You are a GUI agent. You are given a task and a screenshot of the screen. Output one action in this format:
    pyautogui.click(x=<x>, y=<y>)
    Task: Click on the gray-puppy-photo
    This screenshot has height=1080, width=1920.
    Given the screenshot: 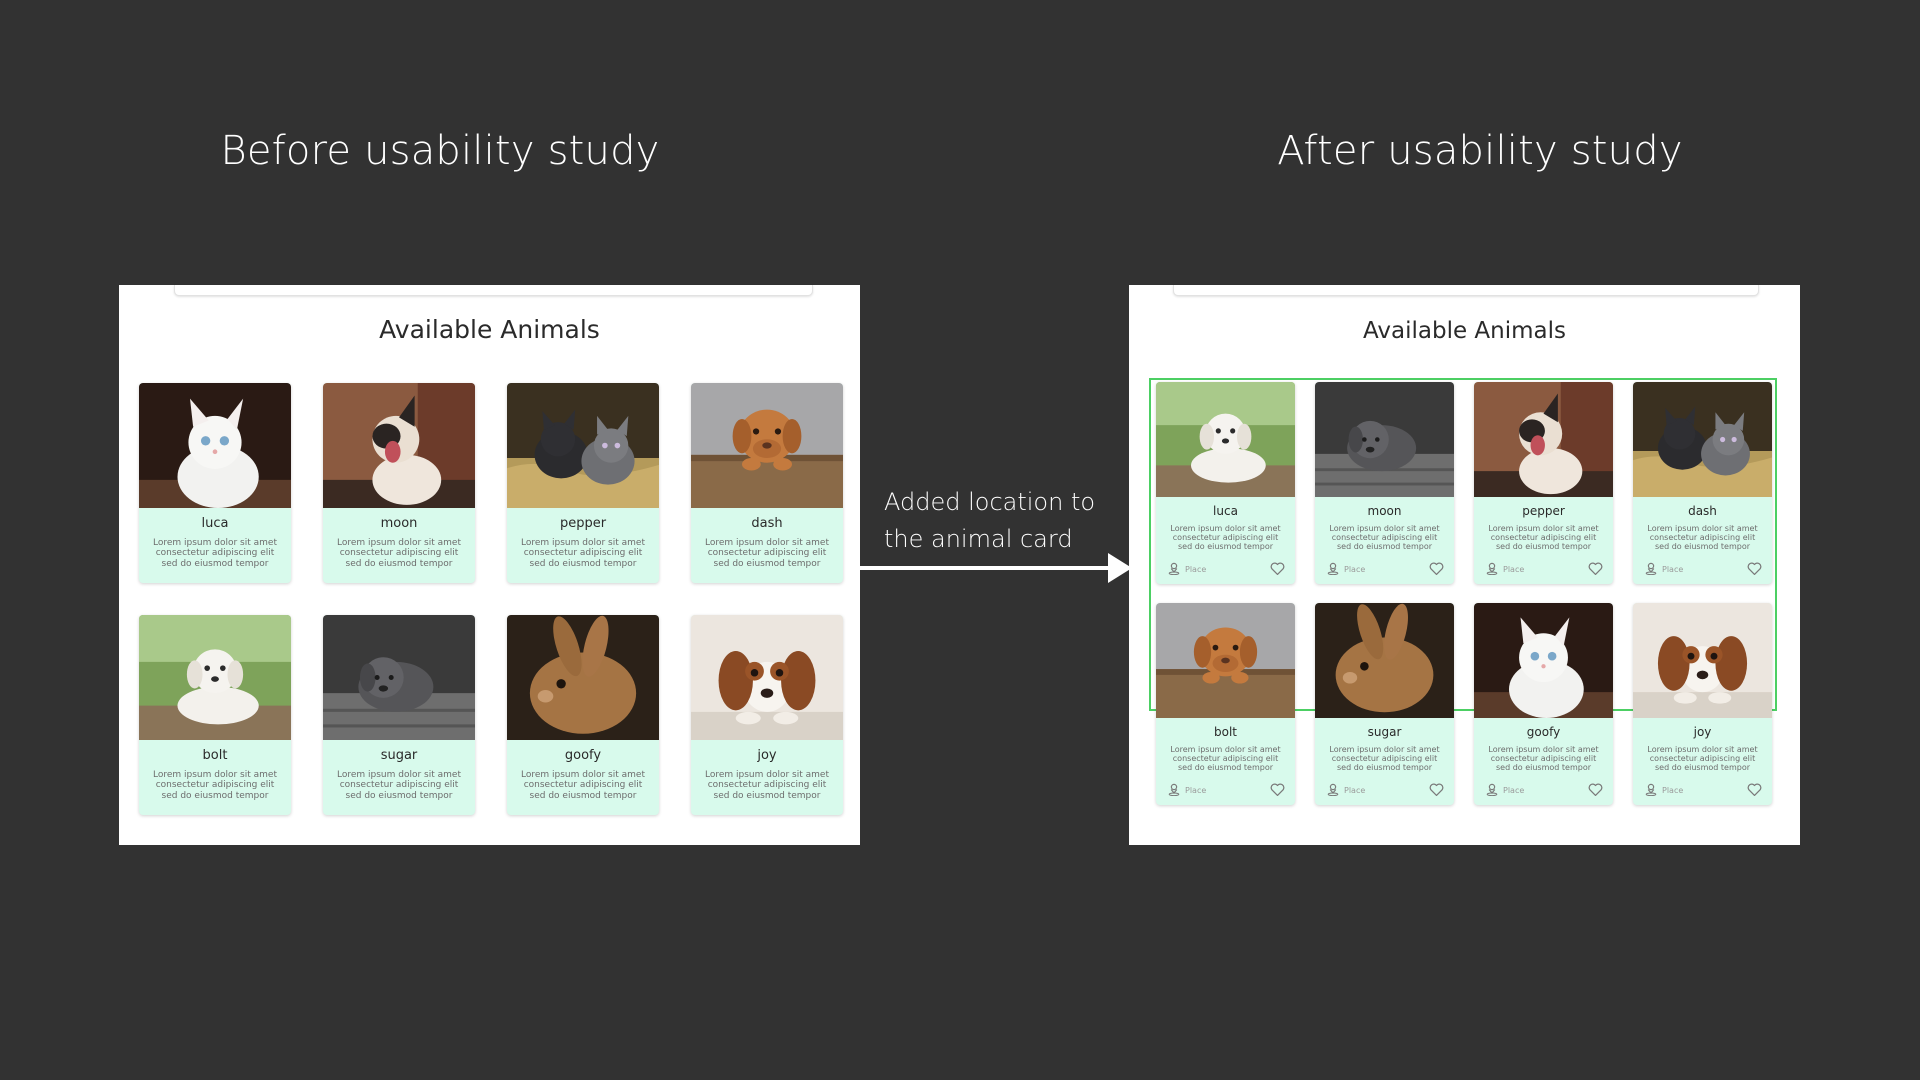 What is the action you would take?
    pyautogui.click(x=1384, y=439)
    